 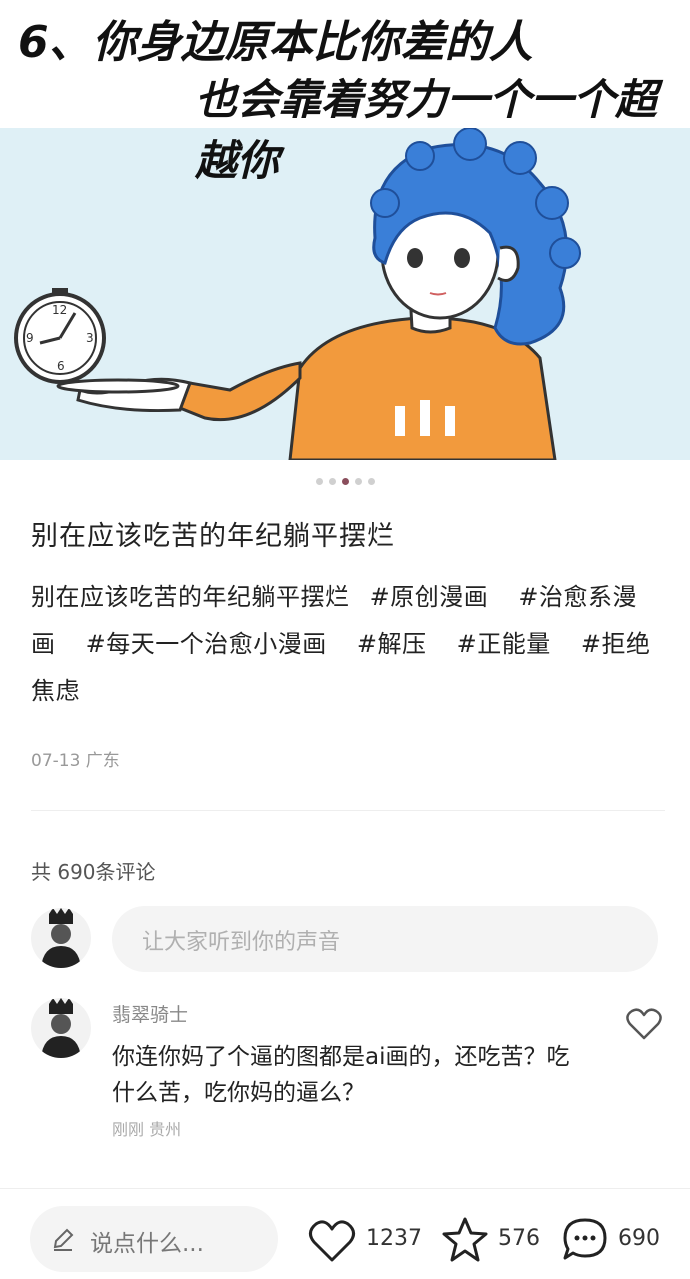 What do you see at coordinates (639, 1238) in the screenshot?
I see `comment-total: 690` at bounding box center [639, 1238].